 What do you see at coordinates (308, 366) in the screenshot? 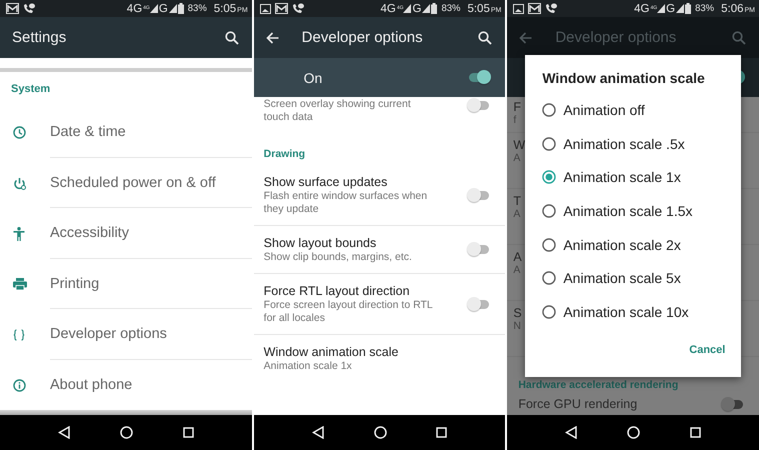
I see `setting-summary: Animation scale 1x` at bounding box center [308, 366].